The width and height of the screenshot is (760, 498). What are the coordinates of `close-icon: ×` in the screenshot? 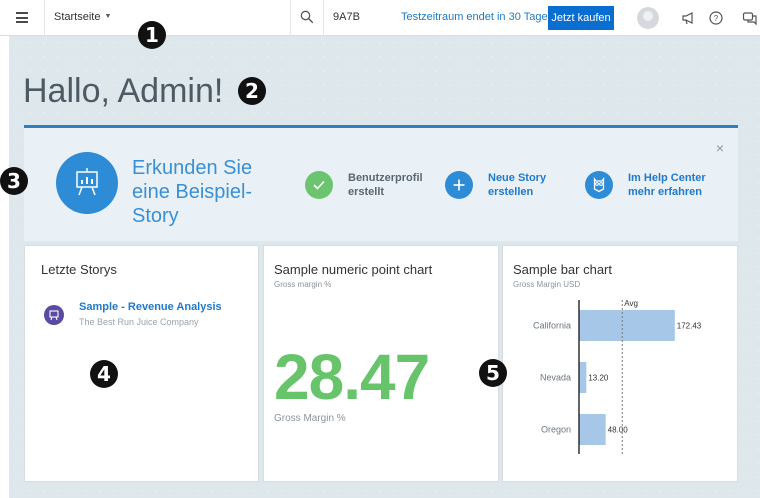 It's located at (720, 148).